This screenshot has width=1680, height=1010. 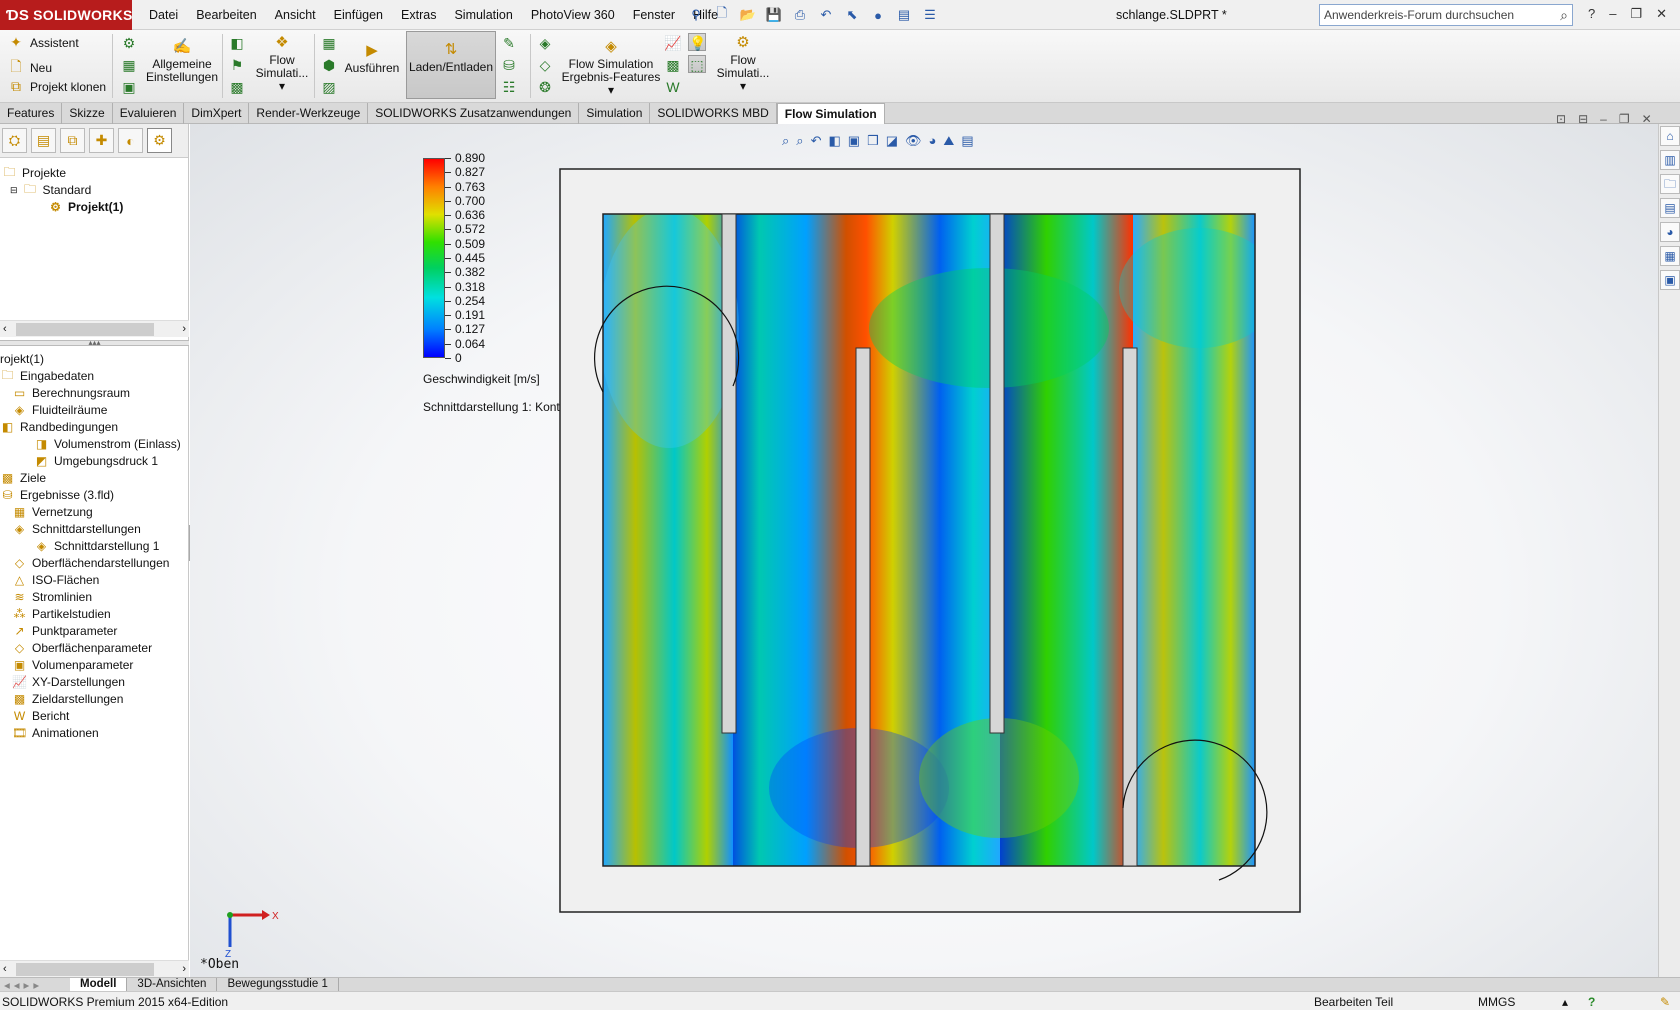 I want to click on print-icon: ⎙, so click(x=800, y=15).